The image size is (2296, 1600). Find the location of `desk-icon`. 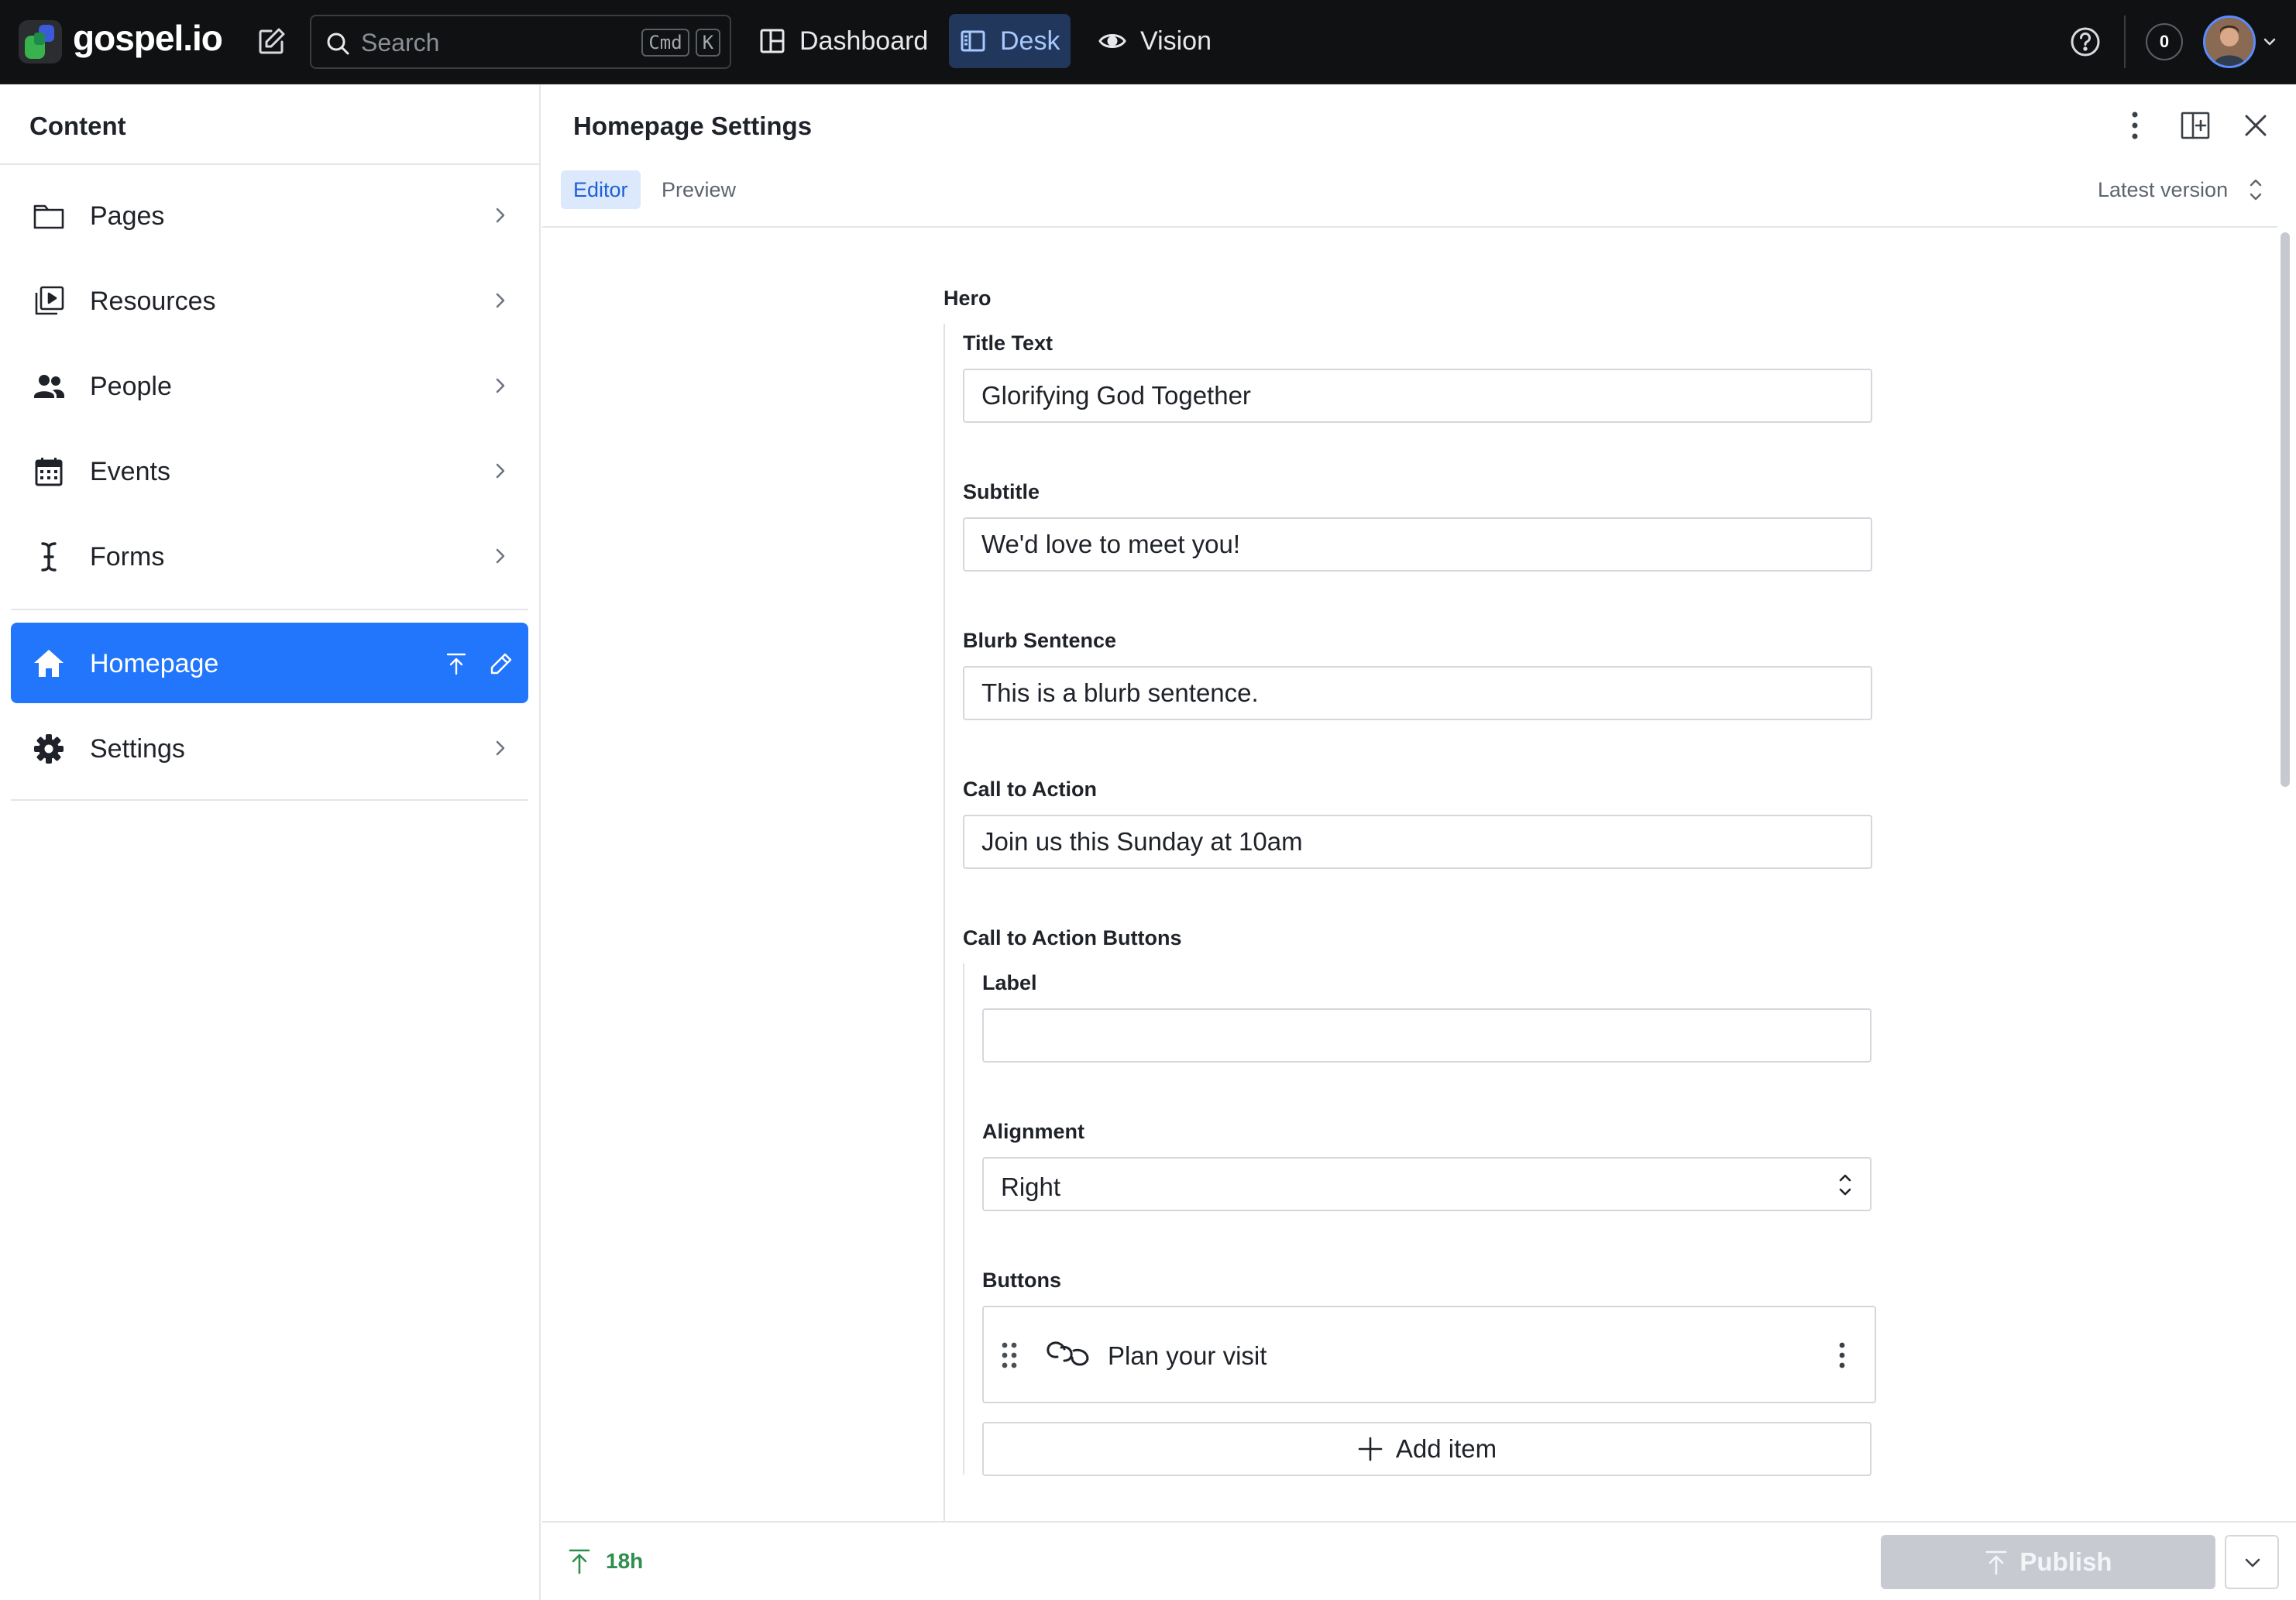

desk-icon is located at coordinates (973, 41).